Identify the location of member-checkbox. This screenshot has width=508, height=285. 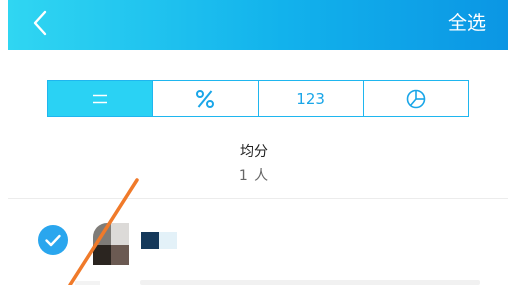
(53, 240).